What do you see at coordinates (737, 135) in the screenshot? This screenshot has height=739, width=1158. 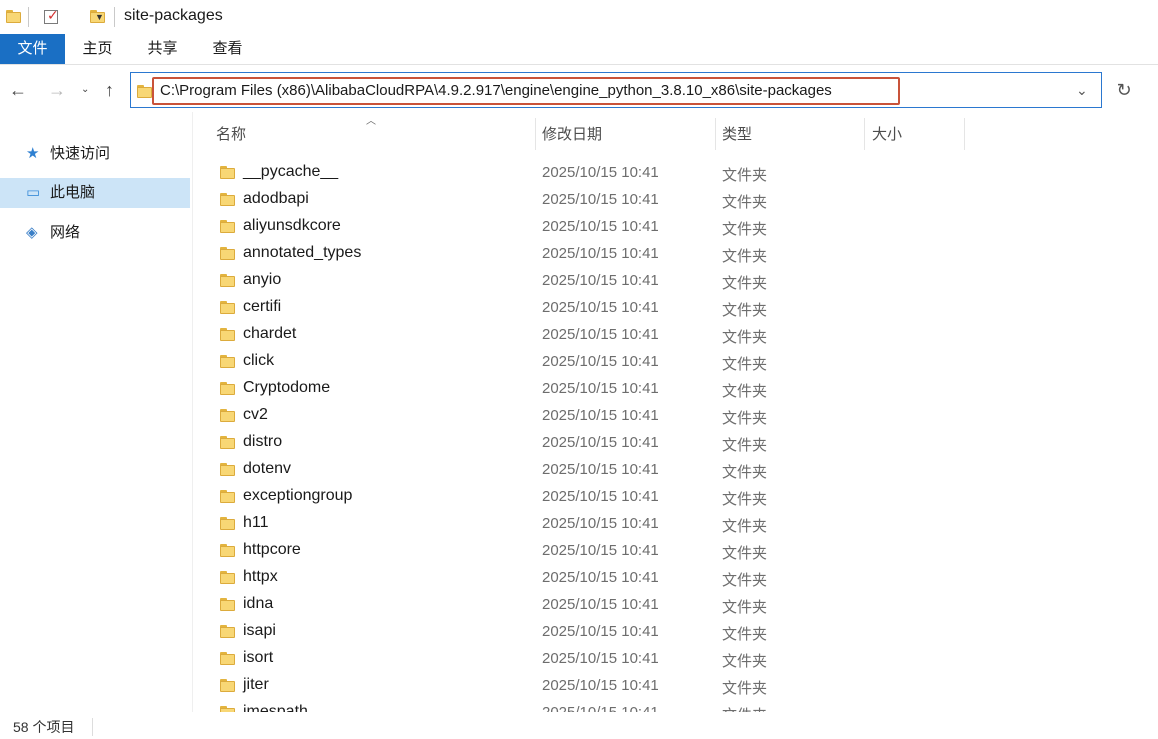 I see `column-header-type: 类型` at bounding box center [737, 135].